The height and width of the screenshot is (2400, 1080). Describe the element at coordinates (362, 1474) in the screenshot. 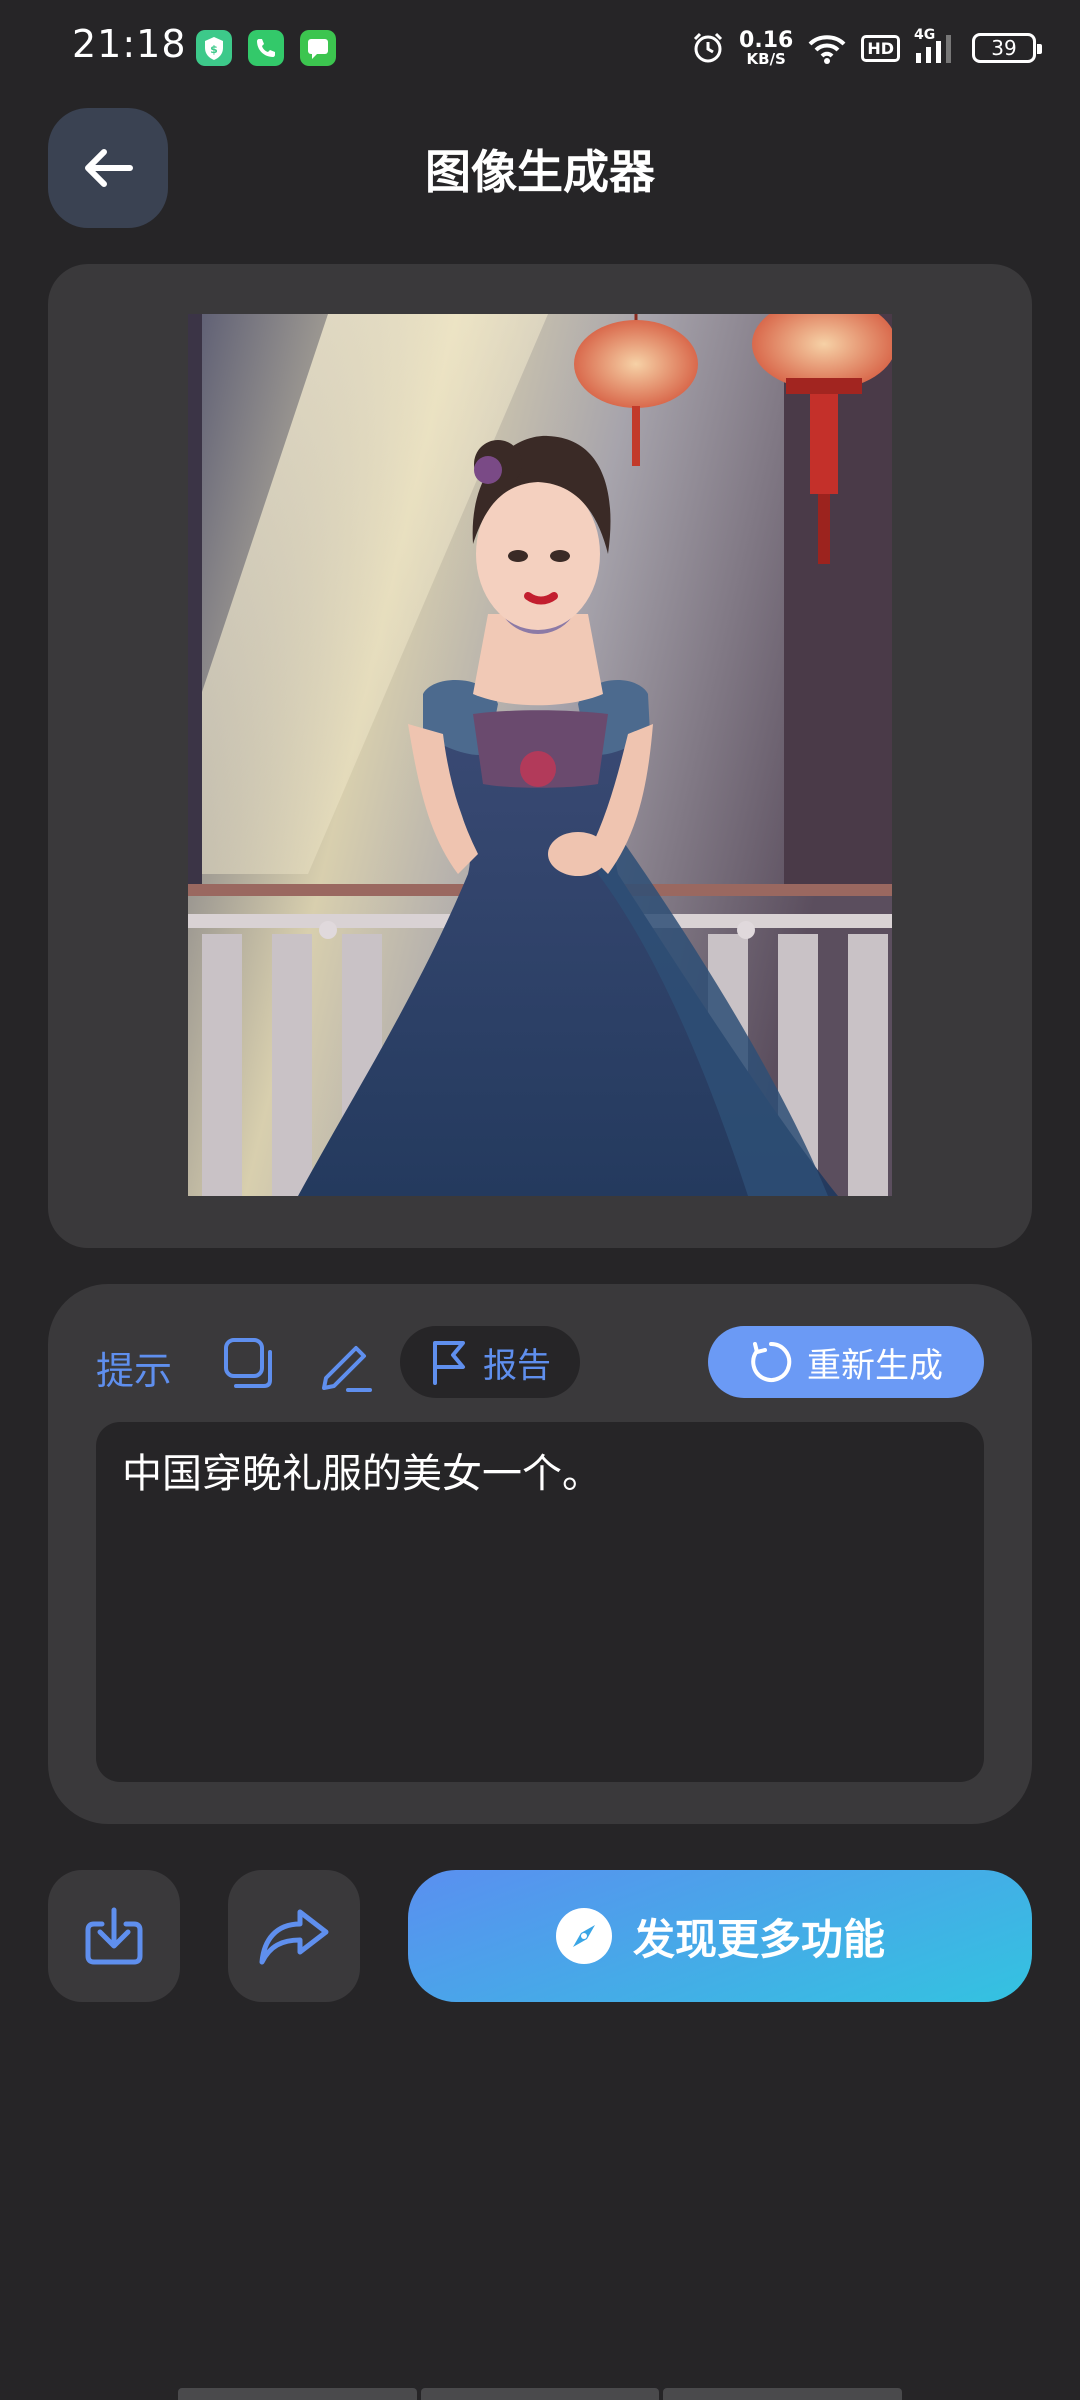

I see `prompt-text: 中国穿晚礼服的美女一个。` at that location.